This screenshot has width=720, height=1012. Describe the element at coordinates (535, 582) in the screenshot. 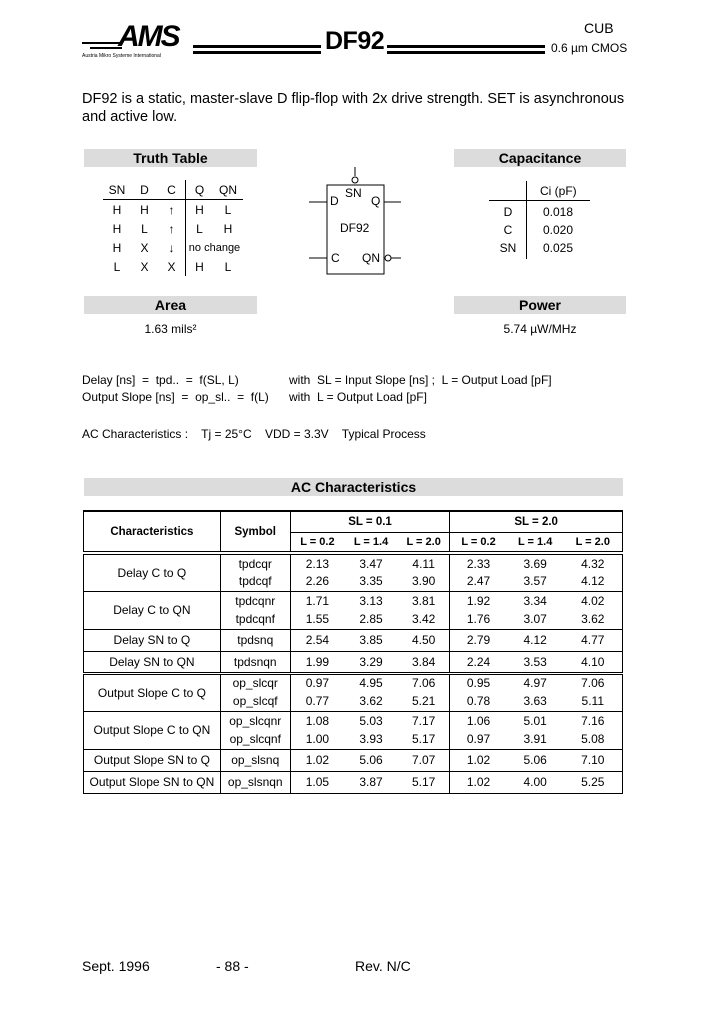

I see `value-cell: 3.57` at that location.